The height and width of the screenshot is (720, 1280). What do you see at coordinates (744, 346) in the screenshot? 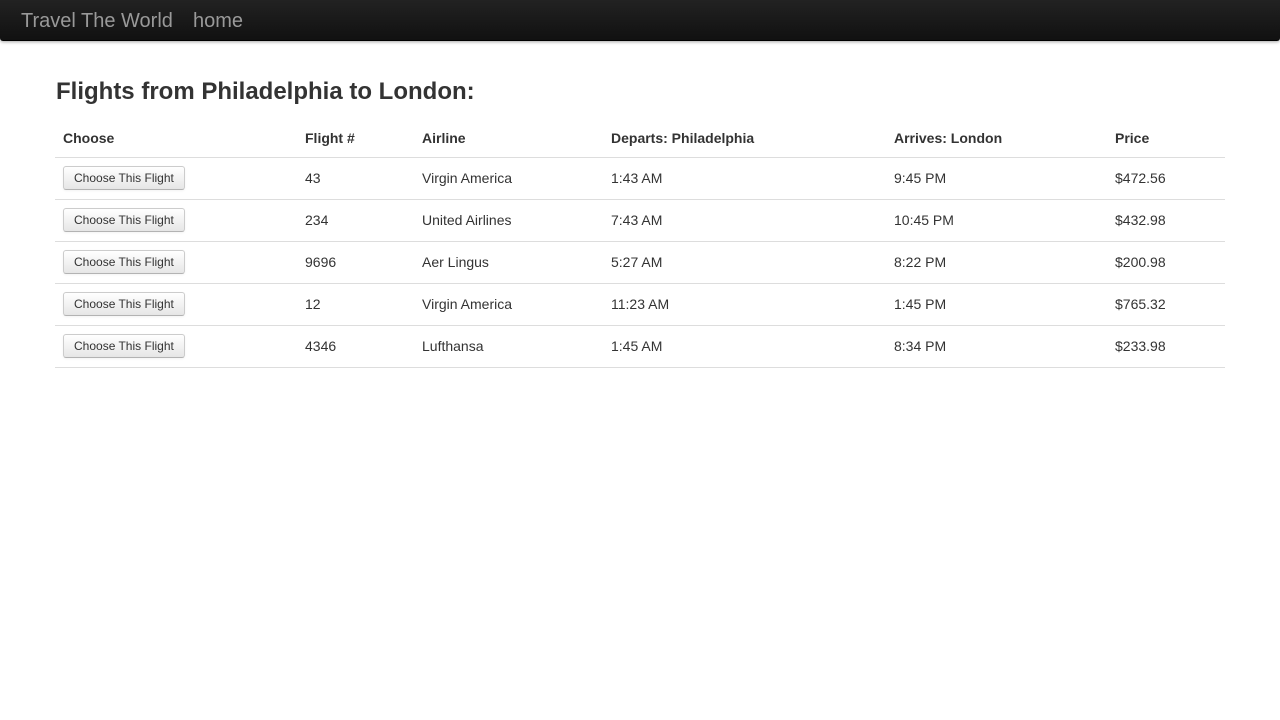
I see `departs-cell: 1:45 AM` at bounding box center [744, 346].